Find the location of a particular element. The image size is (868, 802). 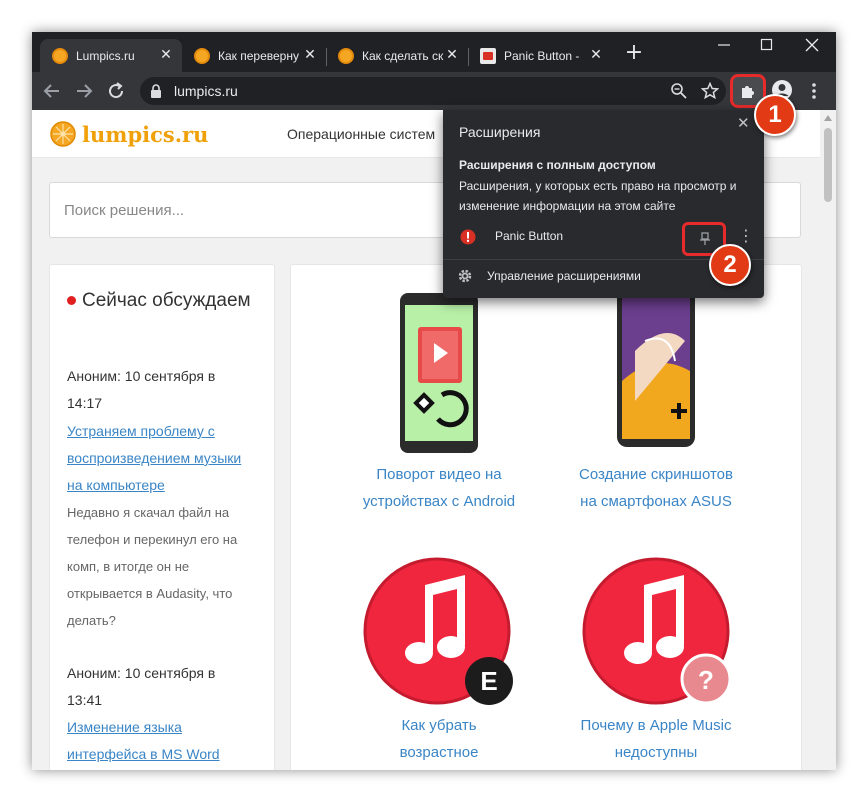

tab-title: Как переверну is located at coordinates (258, 55).